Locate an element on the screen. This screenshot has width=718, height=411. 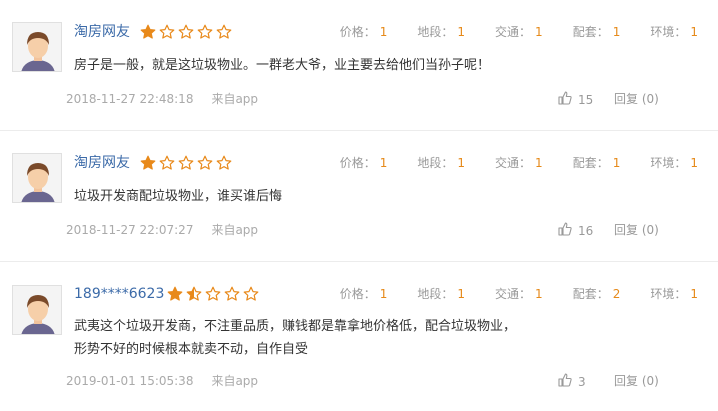
like-button: 3 is located at coordinates (572, 381).